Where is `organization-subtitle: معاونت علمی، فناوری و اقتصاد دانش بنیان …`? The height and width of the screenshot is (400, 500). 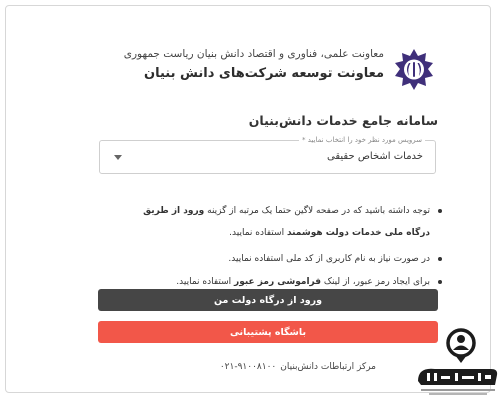 organization-subtitle: معاونت علمی، فناوری و اقتصاد دانش بنیان … is located at coordinates (253, 54).